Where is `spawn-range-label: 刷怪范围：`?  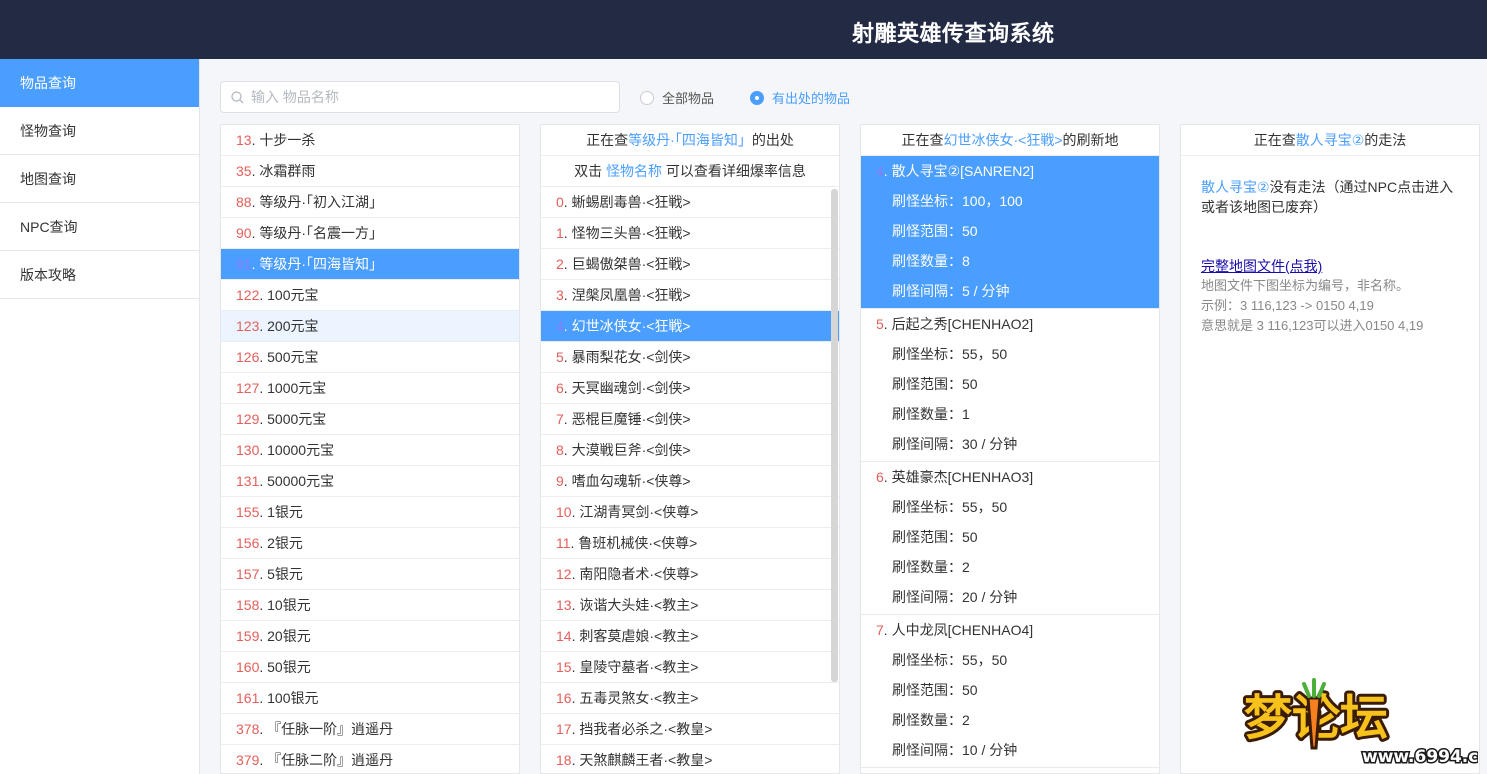
spawn-range-label: 刷怪范围： is located at coordinates (927, 690).